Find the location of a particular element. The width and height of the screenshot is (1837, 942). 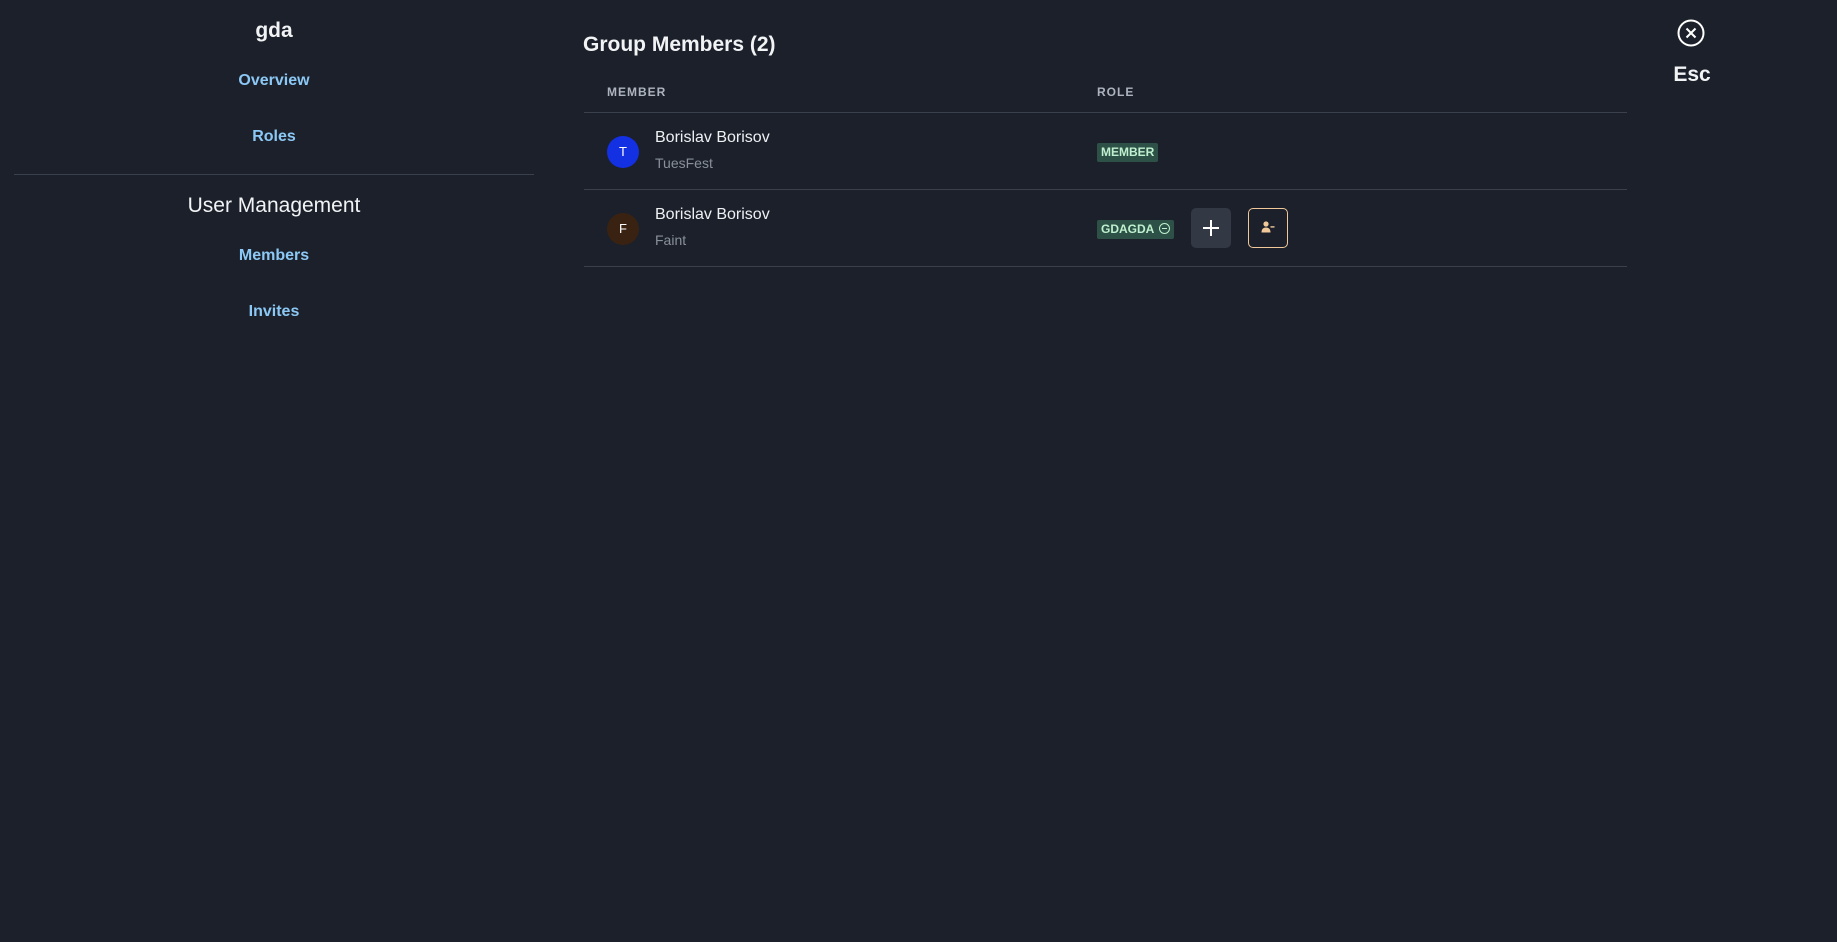

role-badge: MEMBER is located at coordinates (1128, 152).